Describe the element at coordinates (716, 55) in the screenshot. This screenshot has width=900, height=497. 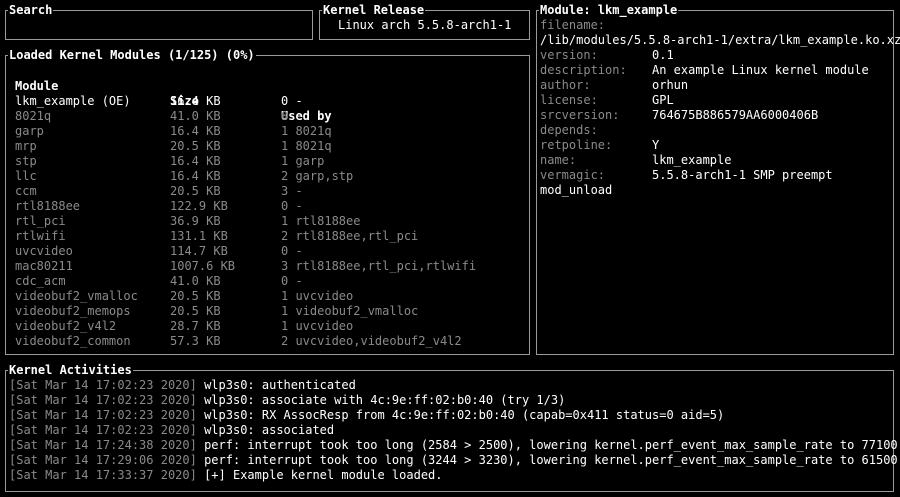
I see `info-row: version: 0.1` at that location.